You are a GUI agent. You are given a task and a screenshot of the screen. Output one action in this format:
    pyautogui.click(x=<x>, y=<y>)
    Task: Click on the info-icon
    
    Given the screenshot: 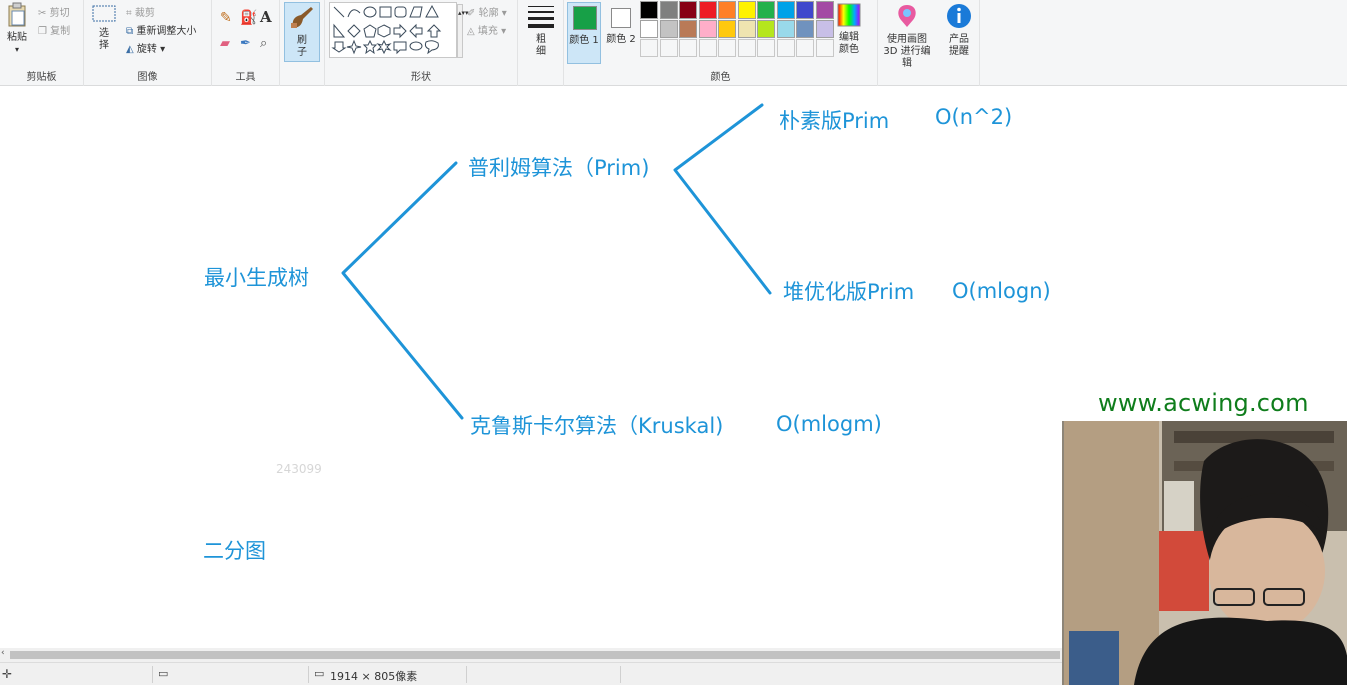 What is the action you would take?
    pyautogui.click(x=959, y=16)
    